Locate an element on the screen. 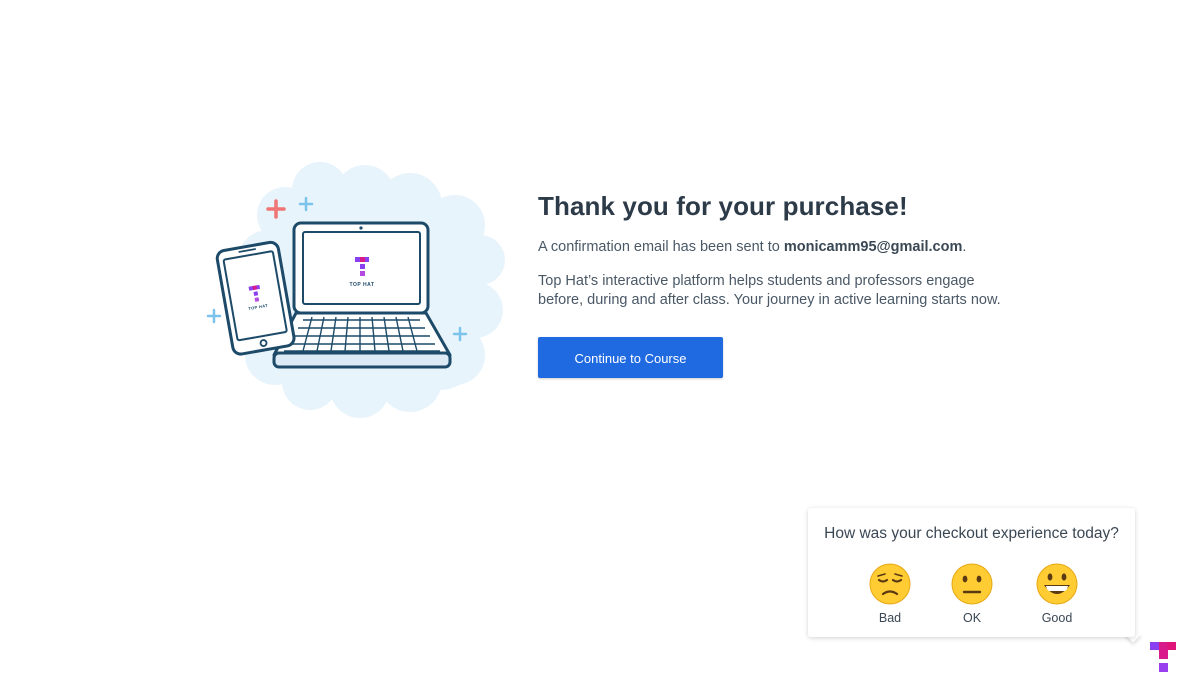  feedback-option-bad: Bad is located at coordinates (890, 593).